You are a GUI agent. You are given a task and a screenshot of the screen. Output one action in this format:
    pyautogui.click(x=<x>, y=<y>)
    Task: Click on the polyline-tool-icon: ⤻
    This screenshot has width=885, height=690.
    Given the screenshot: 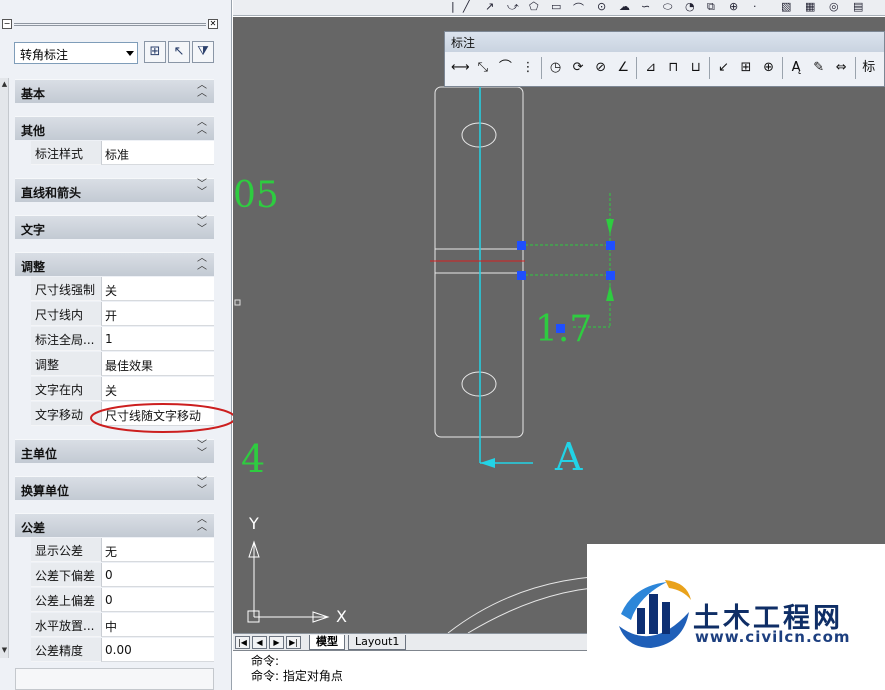 What is the action you would take?
    pyautogui.click(x=513, y=7)
    